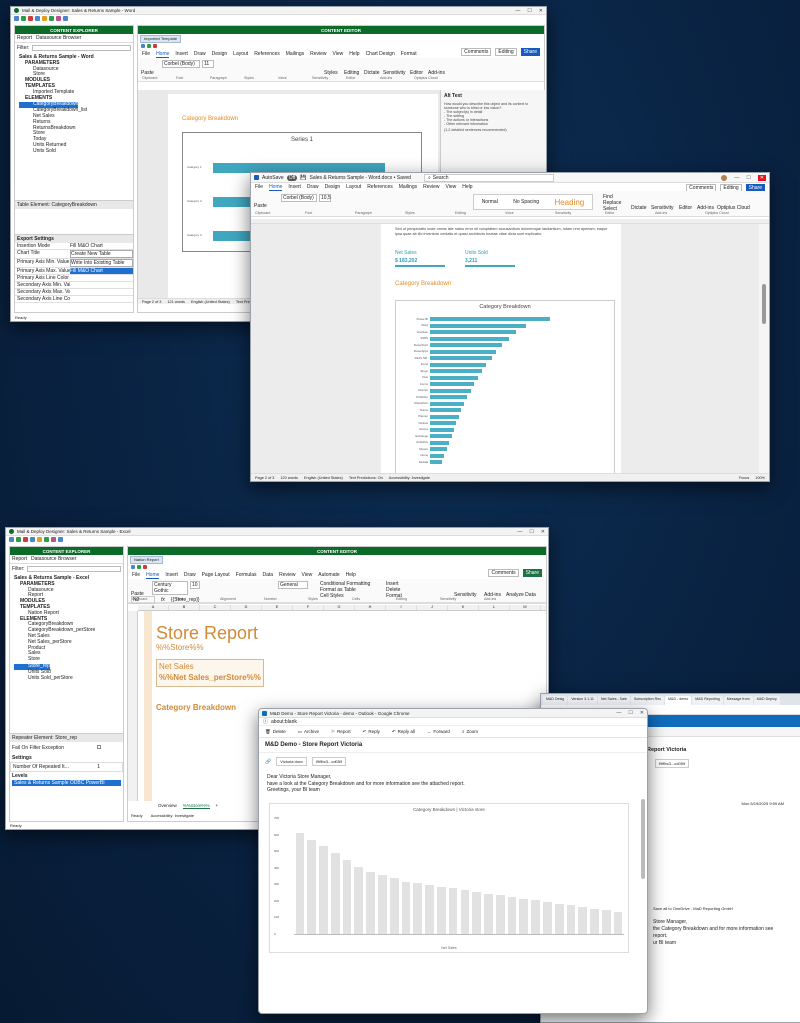 This screenshot has width=800, height=1023. What do you see at coordinates (329, 761) in the screenshot?
I see `attachment-file: f9ffbc3...cd059` at bounding box center [329, 761].